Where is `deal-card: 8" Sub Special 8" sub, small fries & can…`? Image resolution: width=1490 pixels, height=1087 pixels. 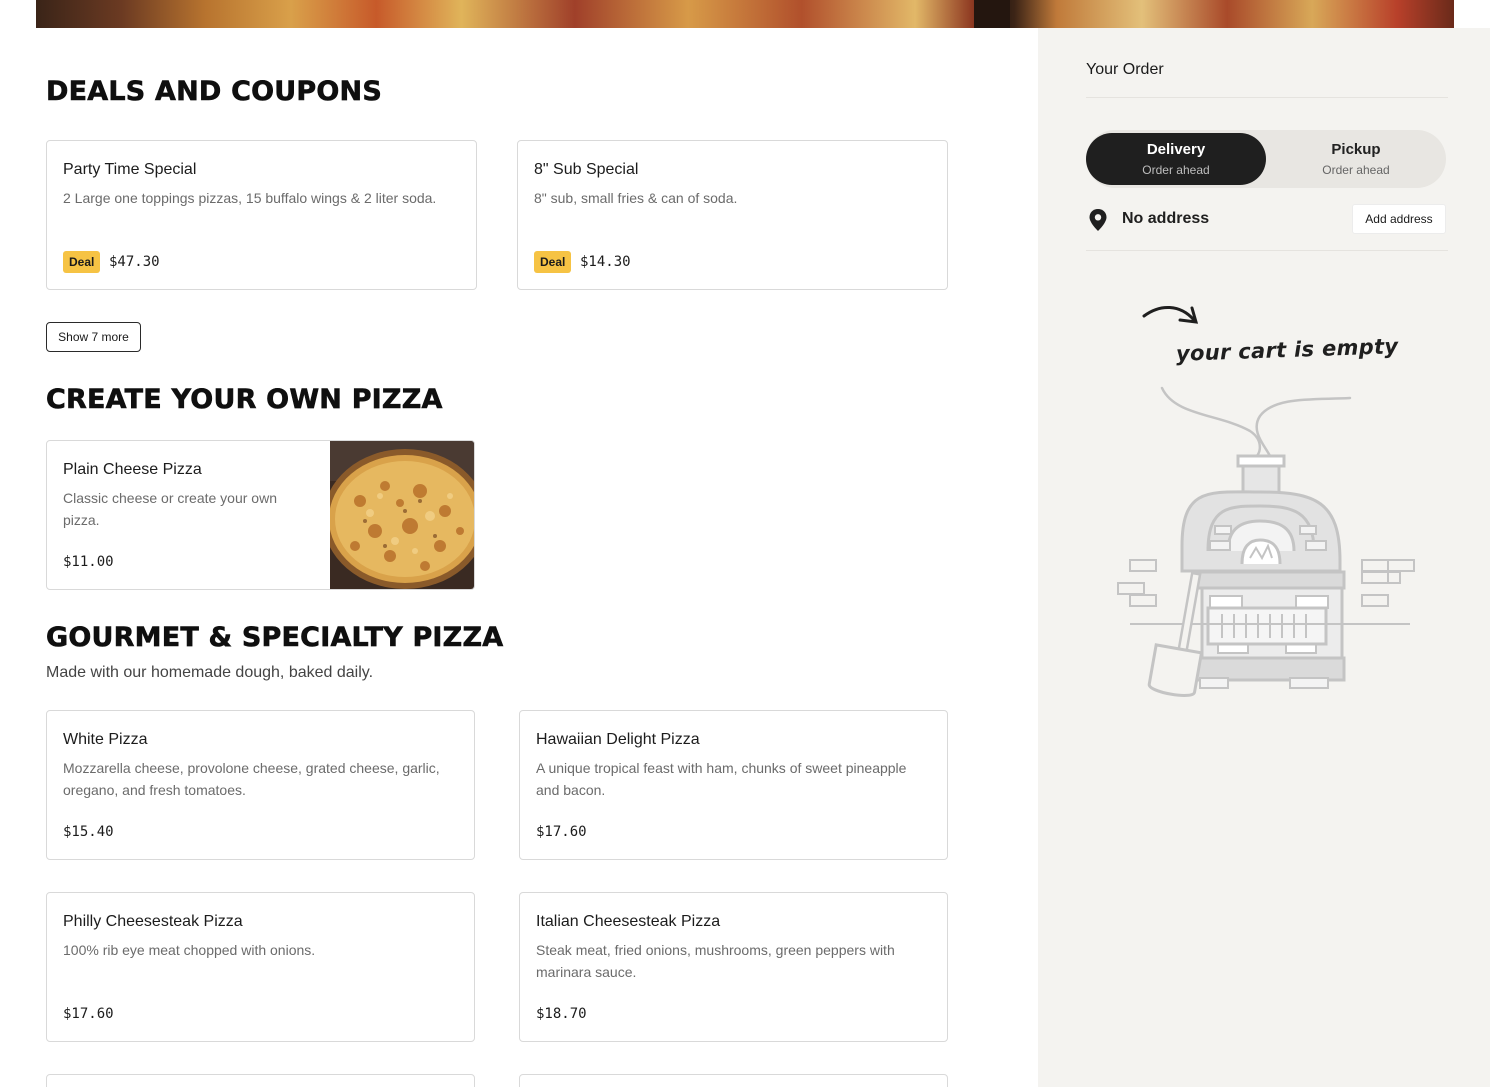 deal-card: 8" Sub Special 8" sub, small fries & can… is located at coordinates (732, 215).